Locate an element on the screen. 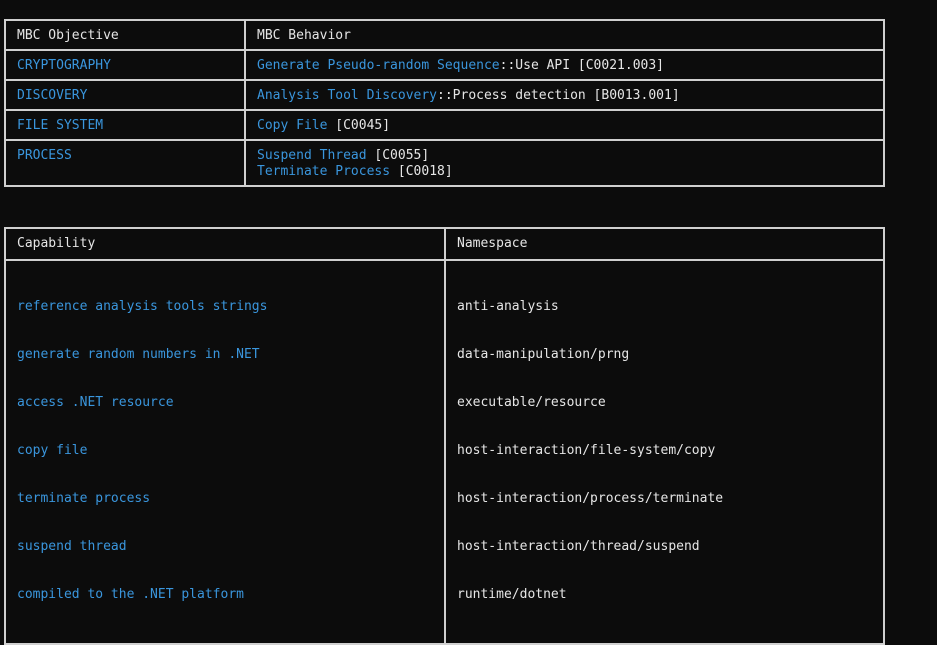 The width and height of the screenshot is (937, 645). mbc-header-row: MBC Objective MBC Behavior is located at coordinates (444, 35).